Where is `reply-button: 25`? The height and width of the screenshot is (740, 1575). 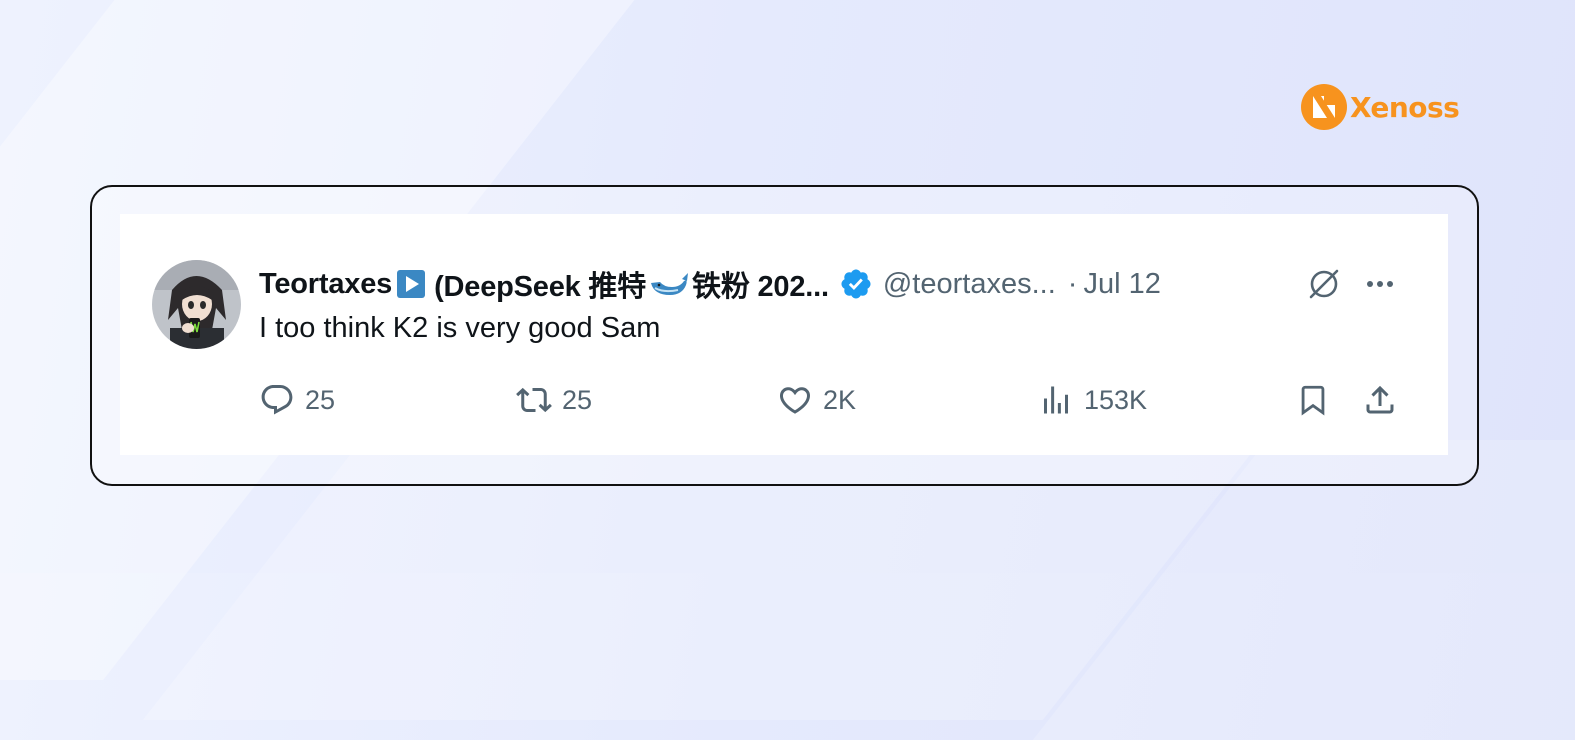
reply-button: 25 is located at coordinates (297, 400).